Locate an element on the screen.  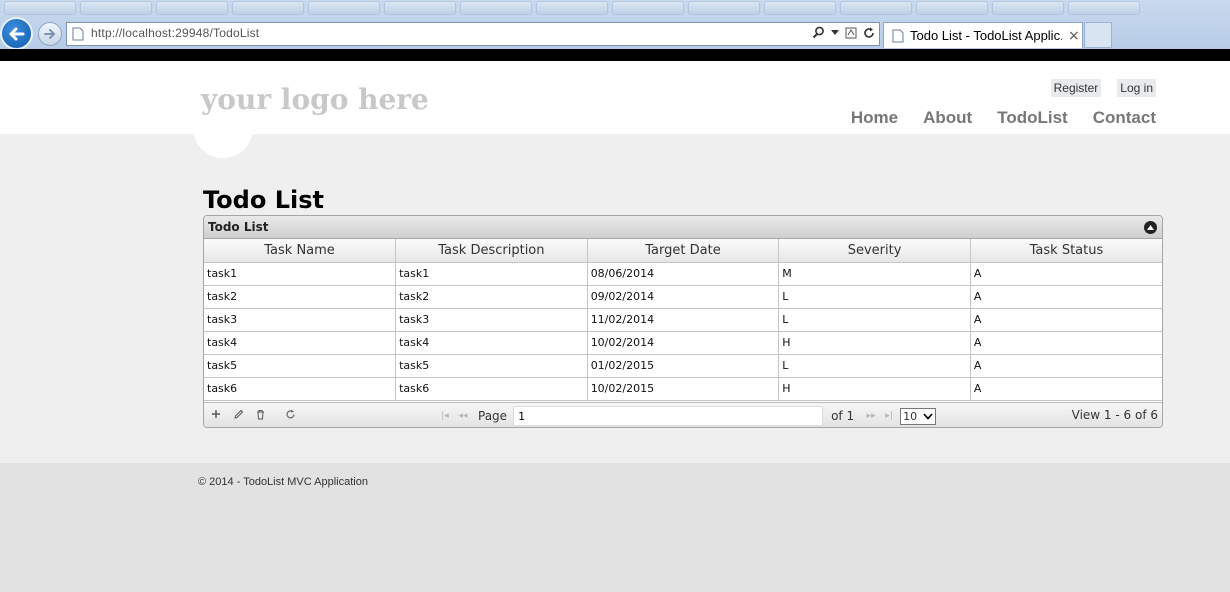
table-row: task3 task3 11/02/2014 L A is located at coordinates (683, 320).